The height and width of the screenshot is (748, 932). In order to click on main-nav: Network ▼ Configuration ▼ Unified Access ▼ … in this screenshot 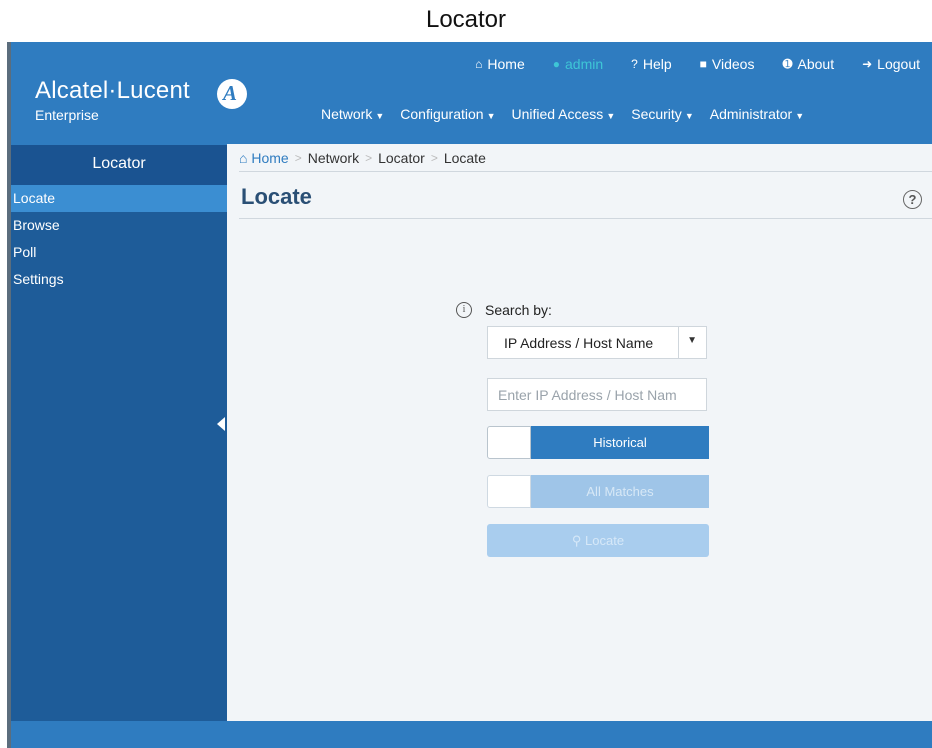, I will do `click(570, 114)`.